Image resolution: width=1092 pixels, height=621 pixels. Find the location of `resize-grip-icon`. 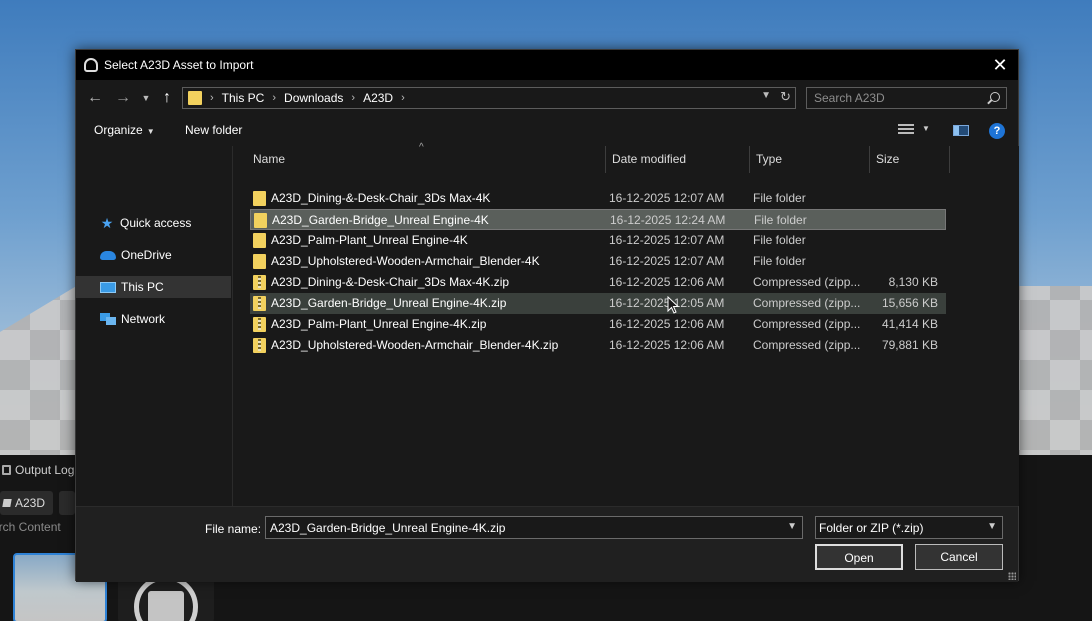

resize-grip-icon is located at coordinates (1012, 576).